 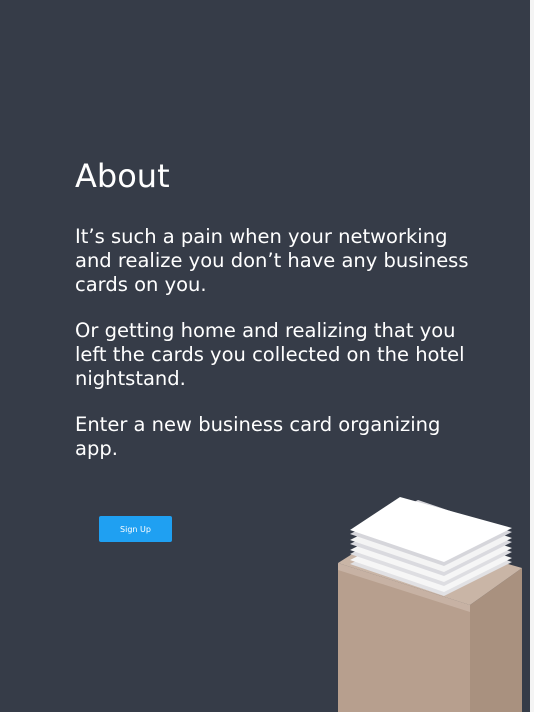 I want to click on sign-up-button: Sign Up, so click(x=135, y=529).